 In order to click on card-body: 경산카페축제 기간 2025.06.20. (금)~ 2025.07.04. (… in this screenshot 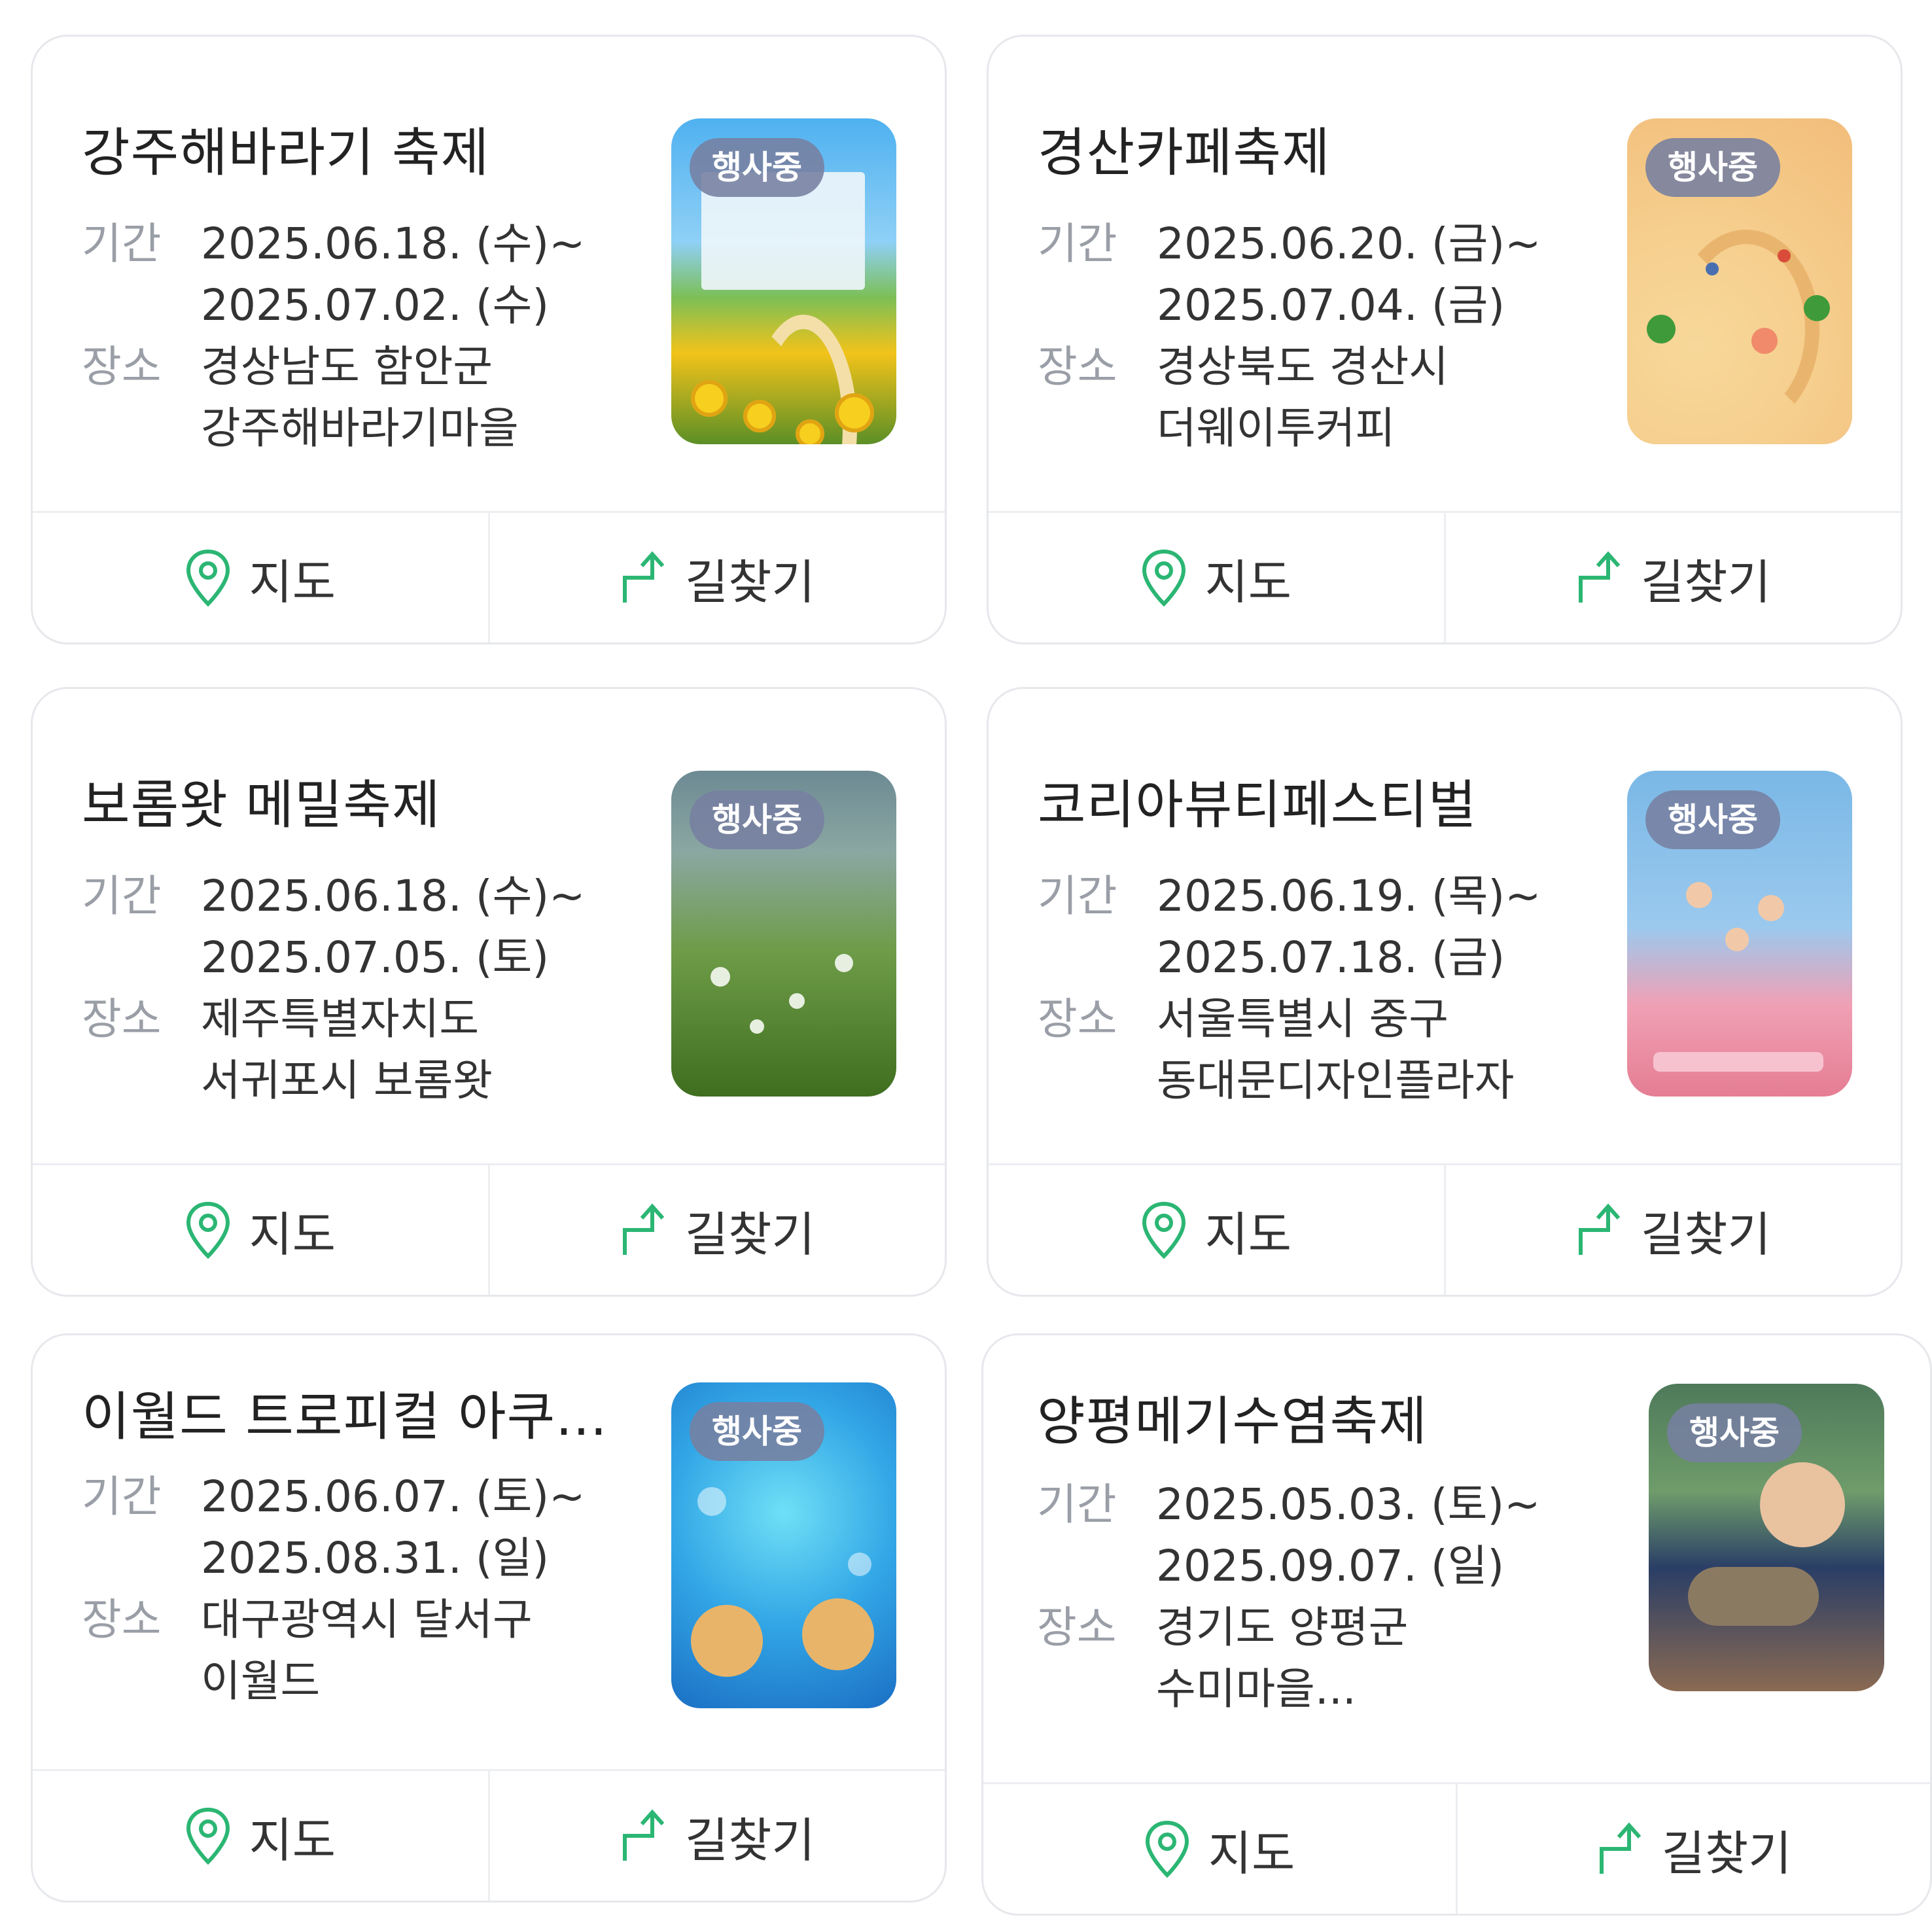, I will do `click(1445, 276)`.